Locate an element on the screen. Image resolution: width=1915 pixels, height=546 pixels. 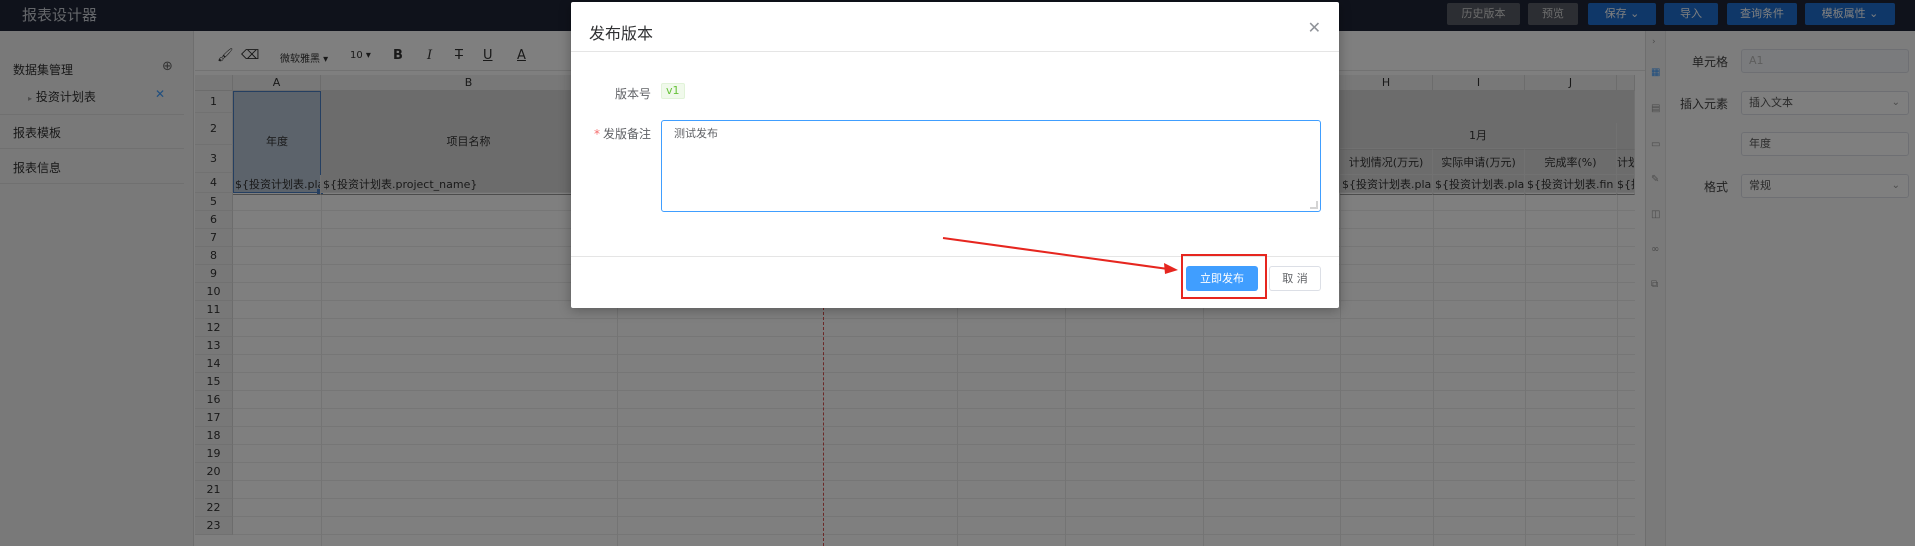
cancel-button: 取 消 is located at coordinates (1295, 278).